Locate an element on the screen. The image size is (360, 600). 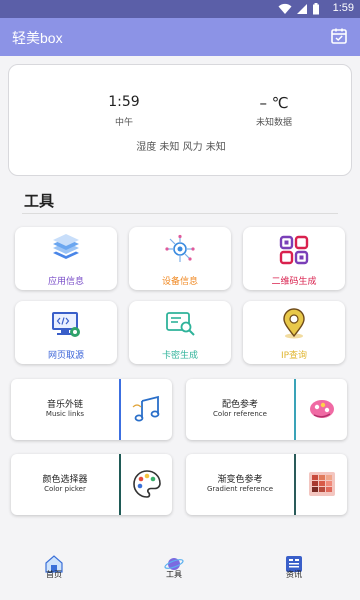
section-divider is located at coordinates (180, 213).